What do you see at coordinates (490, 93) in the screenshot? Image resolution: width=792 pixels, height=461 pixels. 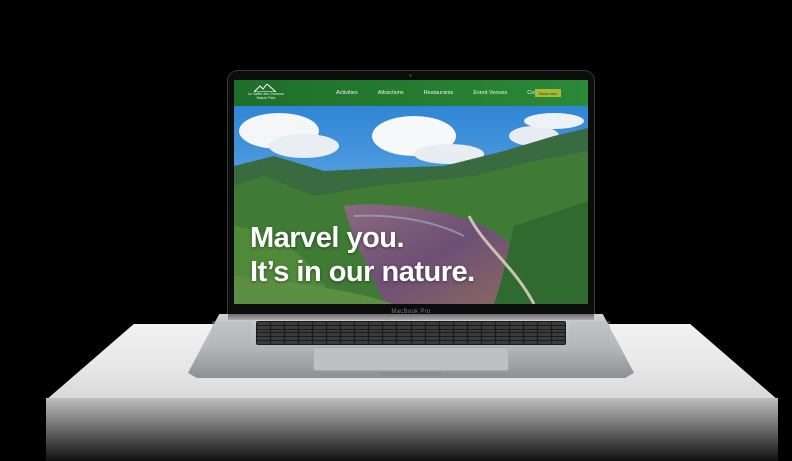 I see `nav-item-event-venues: Event Venues` at bounding box center [490, 93].